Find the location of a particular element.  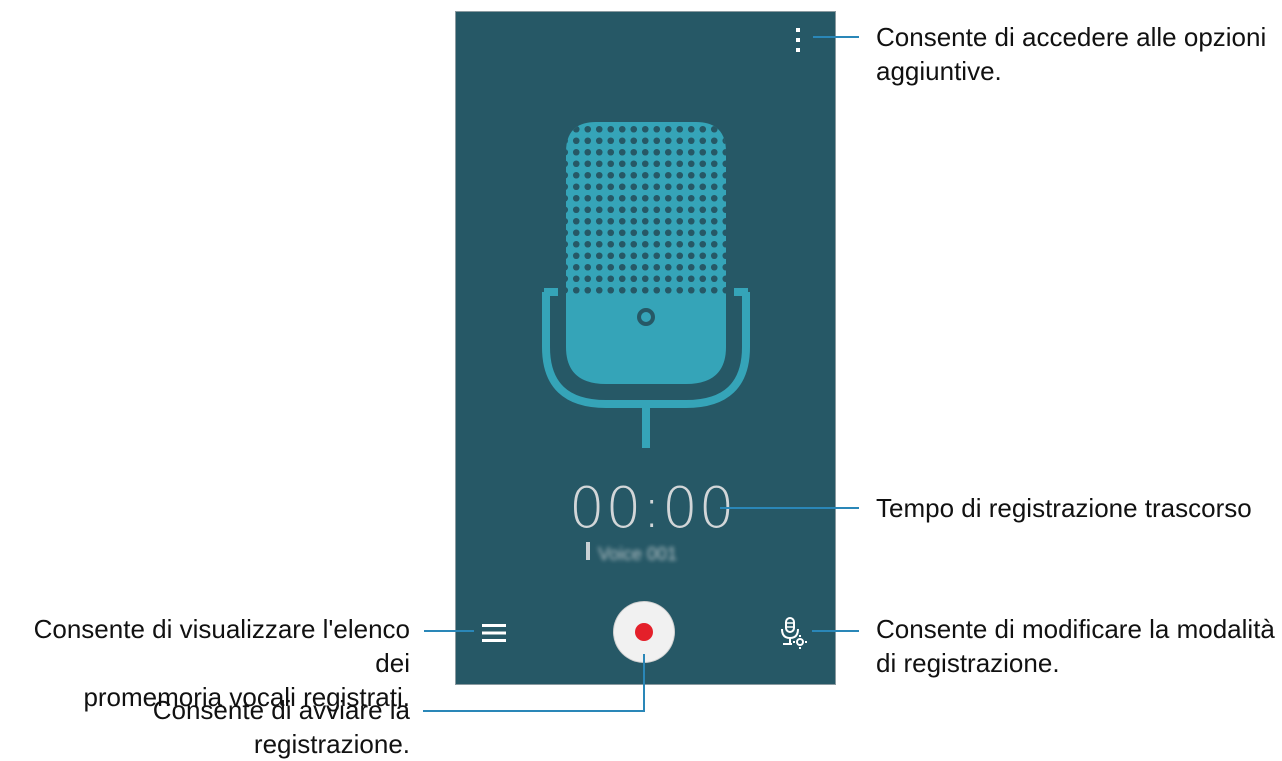

recording-mode-icon is located at coordinates (793, 633).